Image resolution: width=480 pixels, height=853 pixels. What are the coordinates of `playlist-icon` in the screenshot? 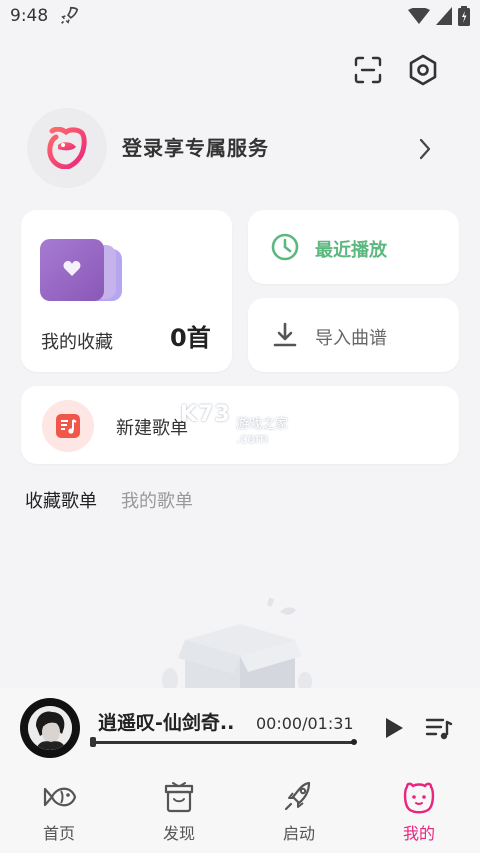 It's located at (439, 728).